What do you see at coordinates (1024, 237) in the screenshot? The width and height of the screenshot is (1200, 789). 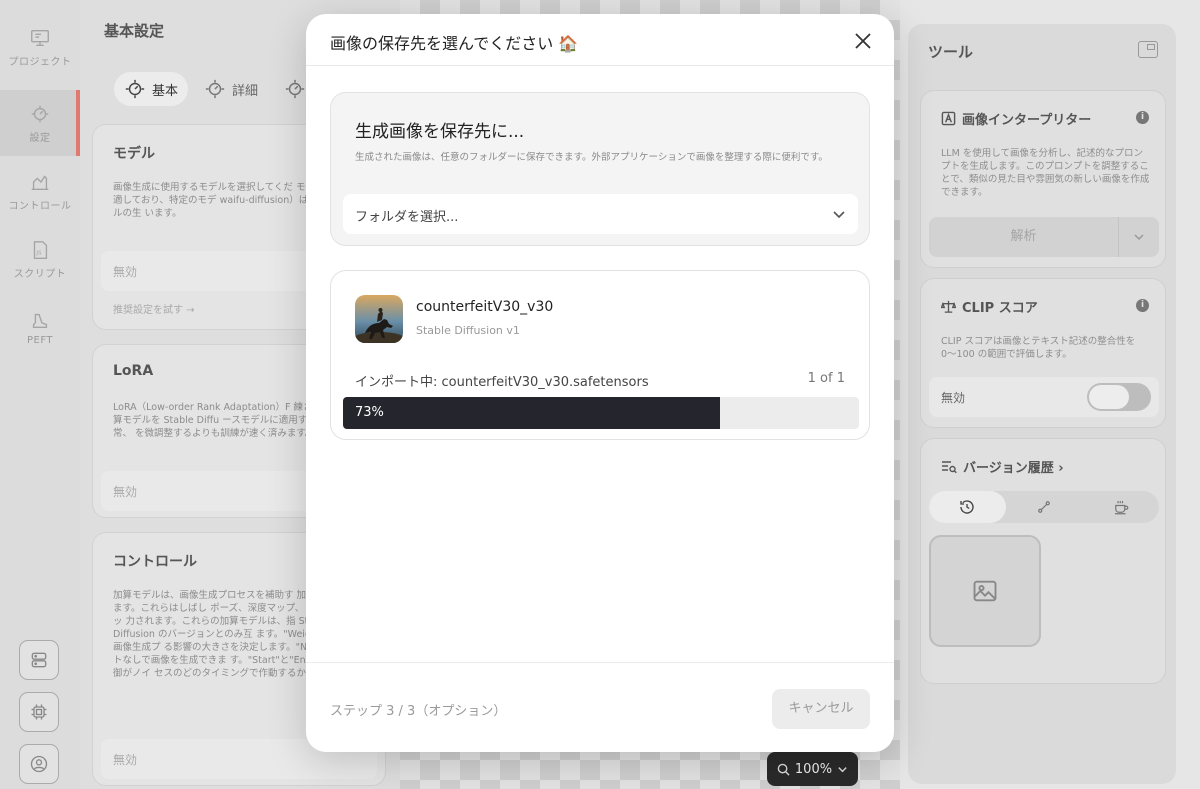 I see `analyze-button: 解析` at bounding box center [1024, 237].